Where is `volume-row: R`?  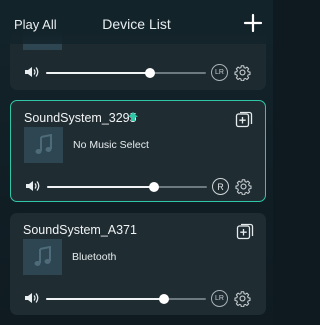
volume-row: R is located at coordinates (139, 187).